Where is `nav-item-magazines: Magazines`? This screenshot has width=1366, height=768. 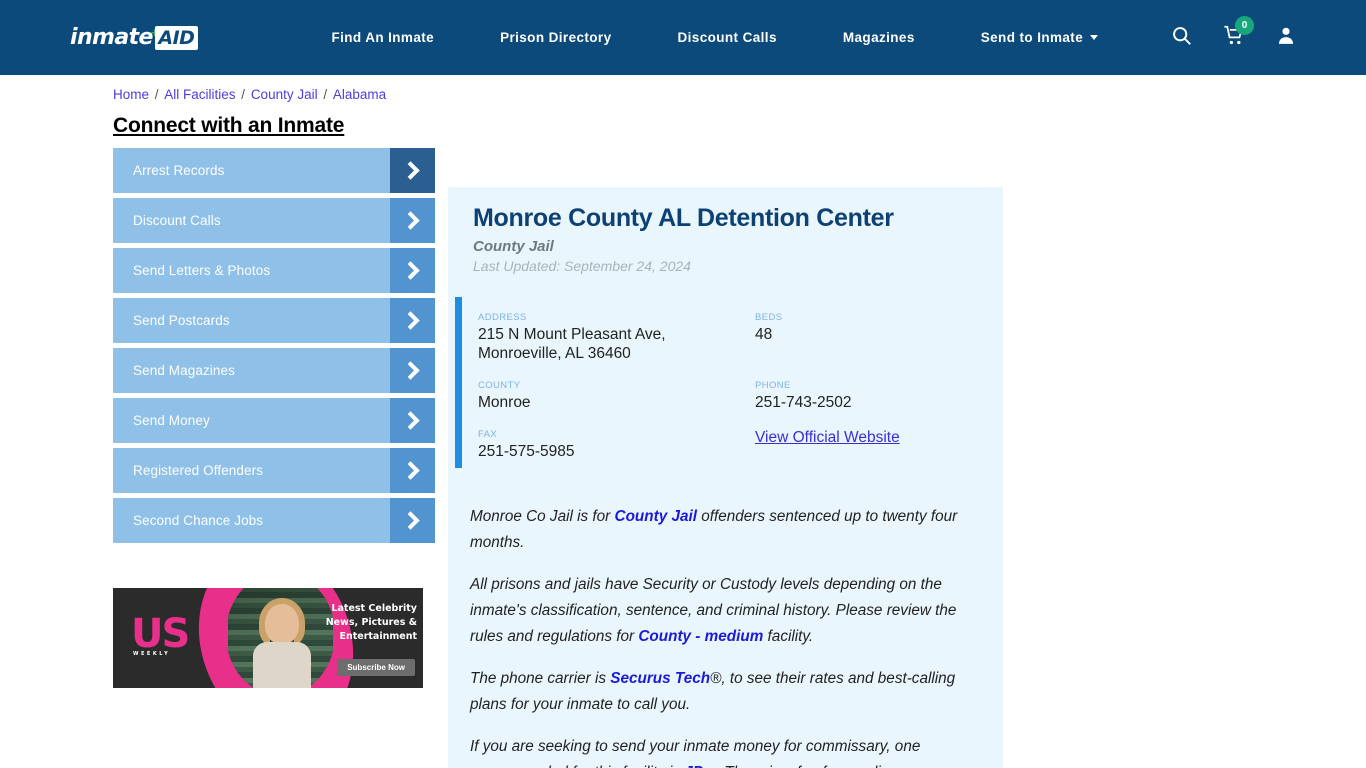
nav-item-magazines: Magazines is located at coordinates (879, 37).